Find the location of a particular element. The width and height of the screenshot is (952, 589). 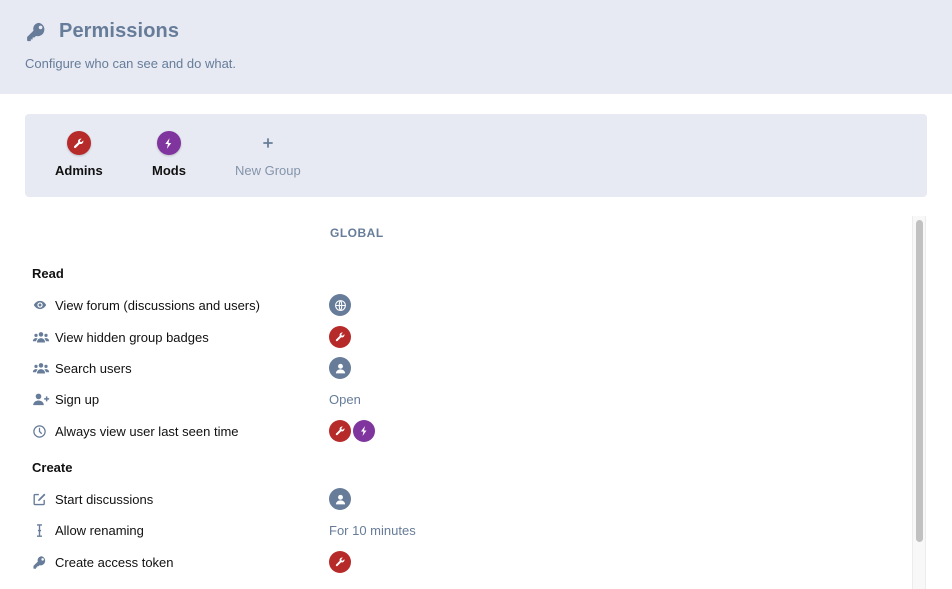

permission-row: Search users is located at coordinates (462, 368).